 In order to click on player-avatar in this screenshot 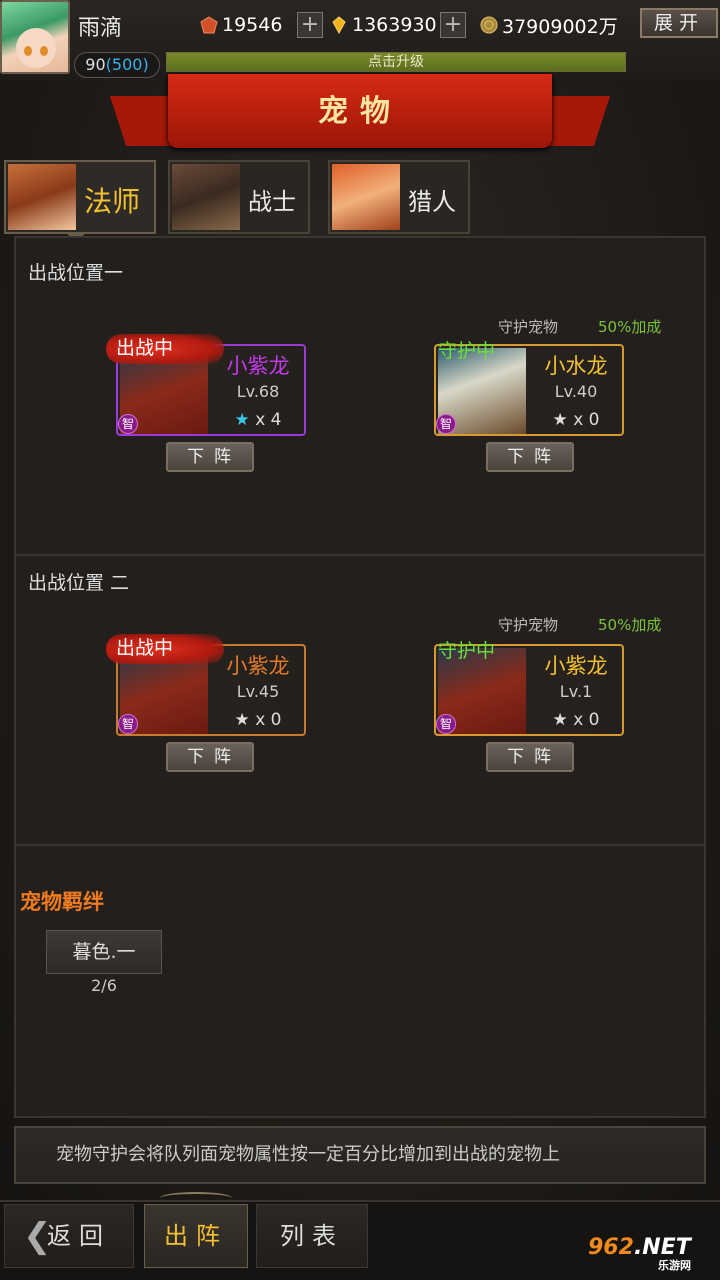, I will do `click(35, 37)`.